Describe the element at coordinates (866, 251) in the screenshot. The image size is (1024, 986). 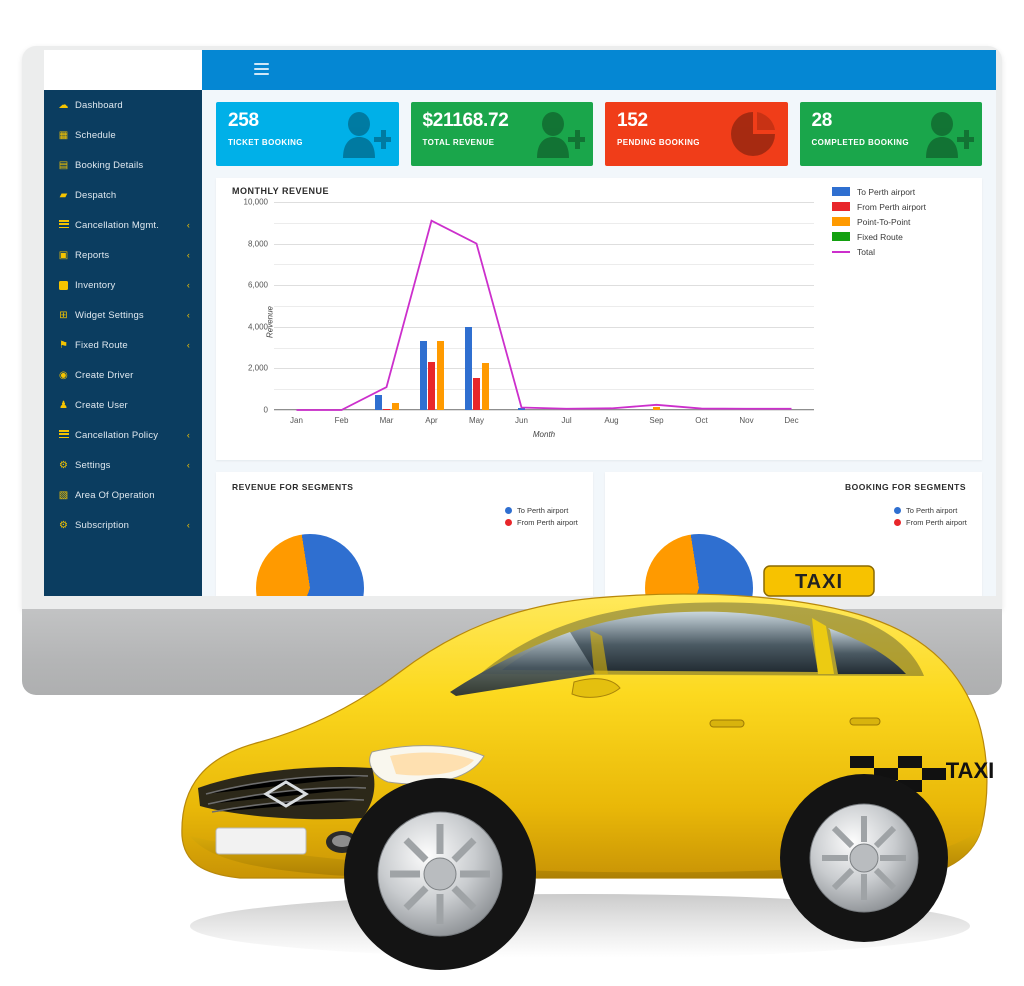
I see `legend-label: Total` at that location.